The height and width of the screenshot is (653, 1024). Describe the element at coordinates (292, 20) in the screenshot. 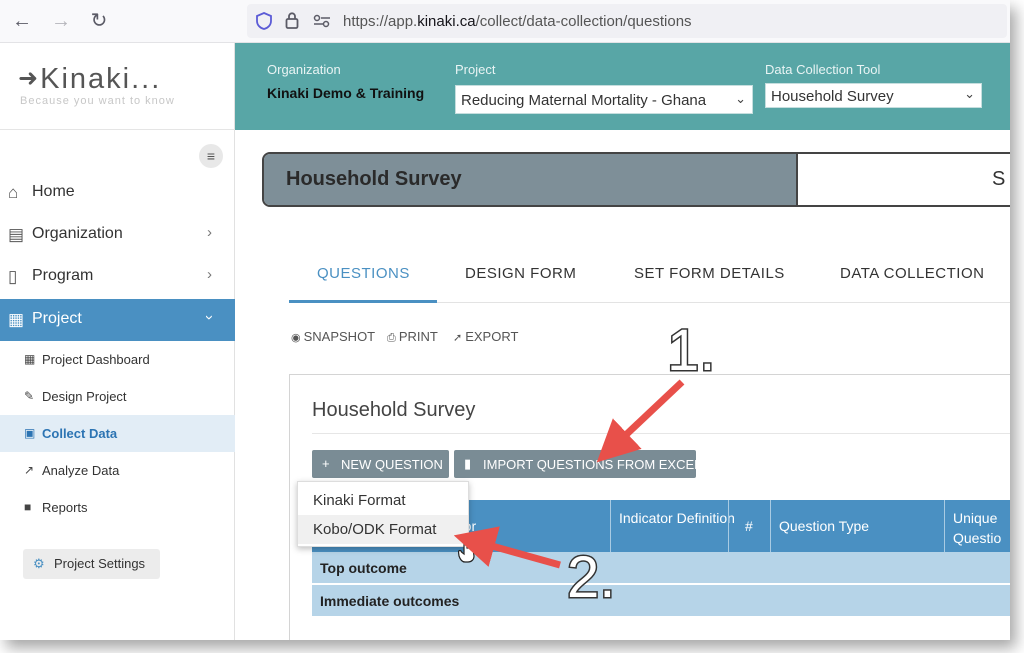

I see `lock-icon` at that location.